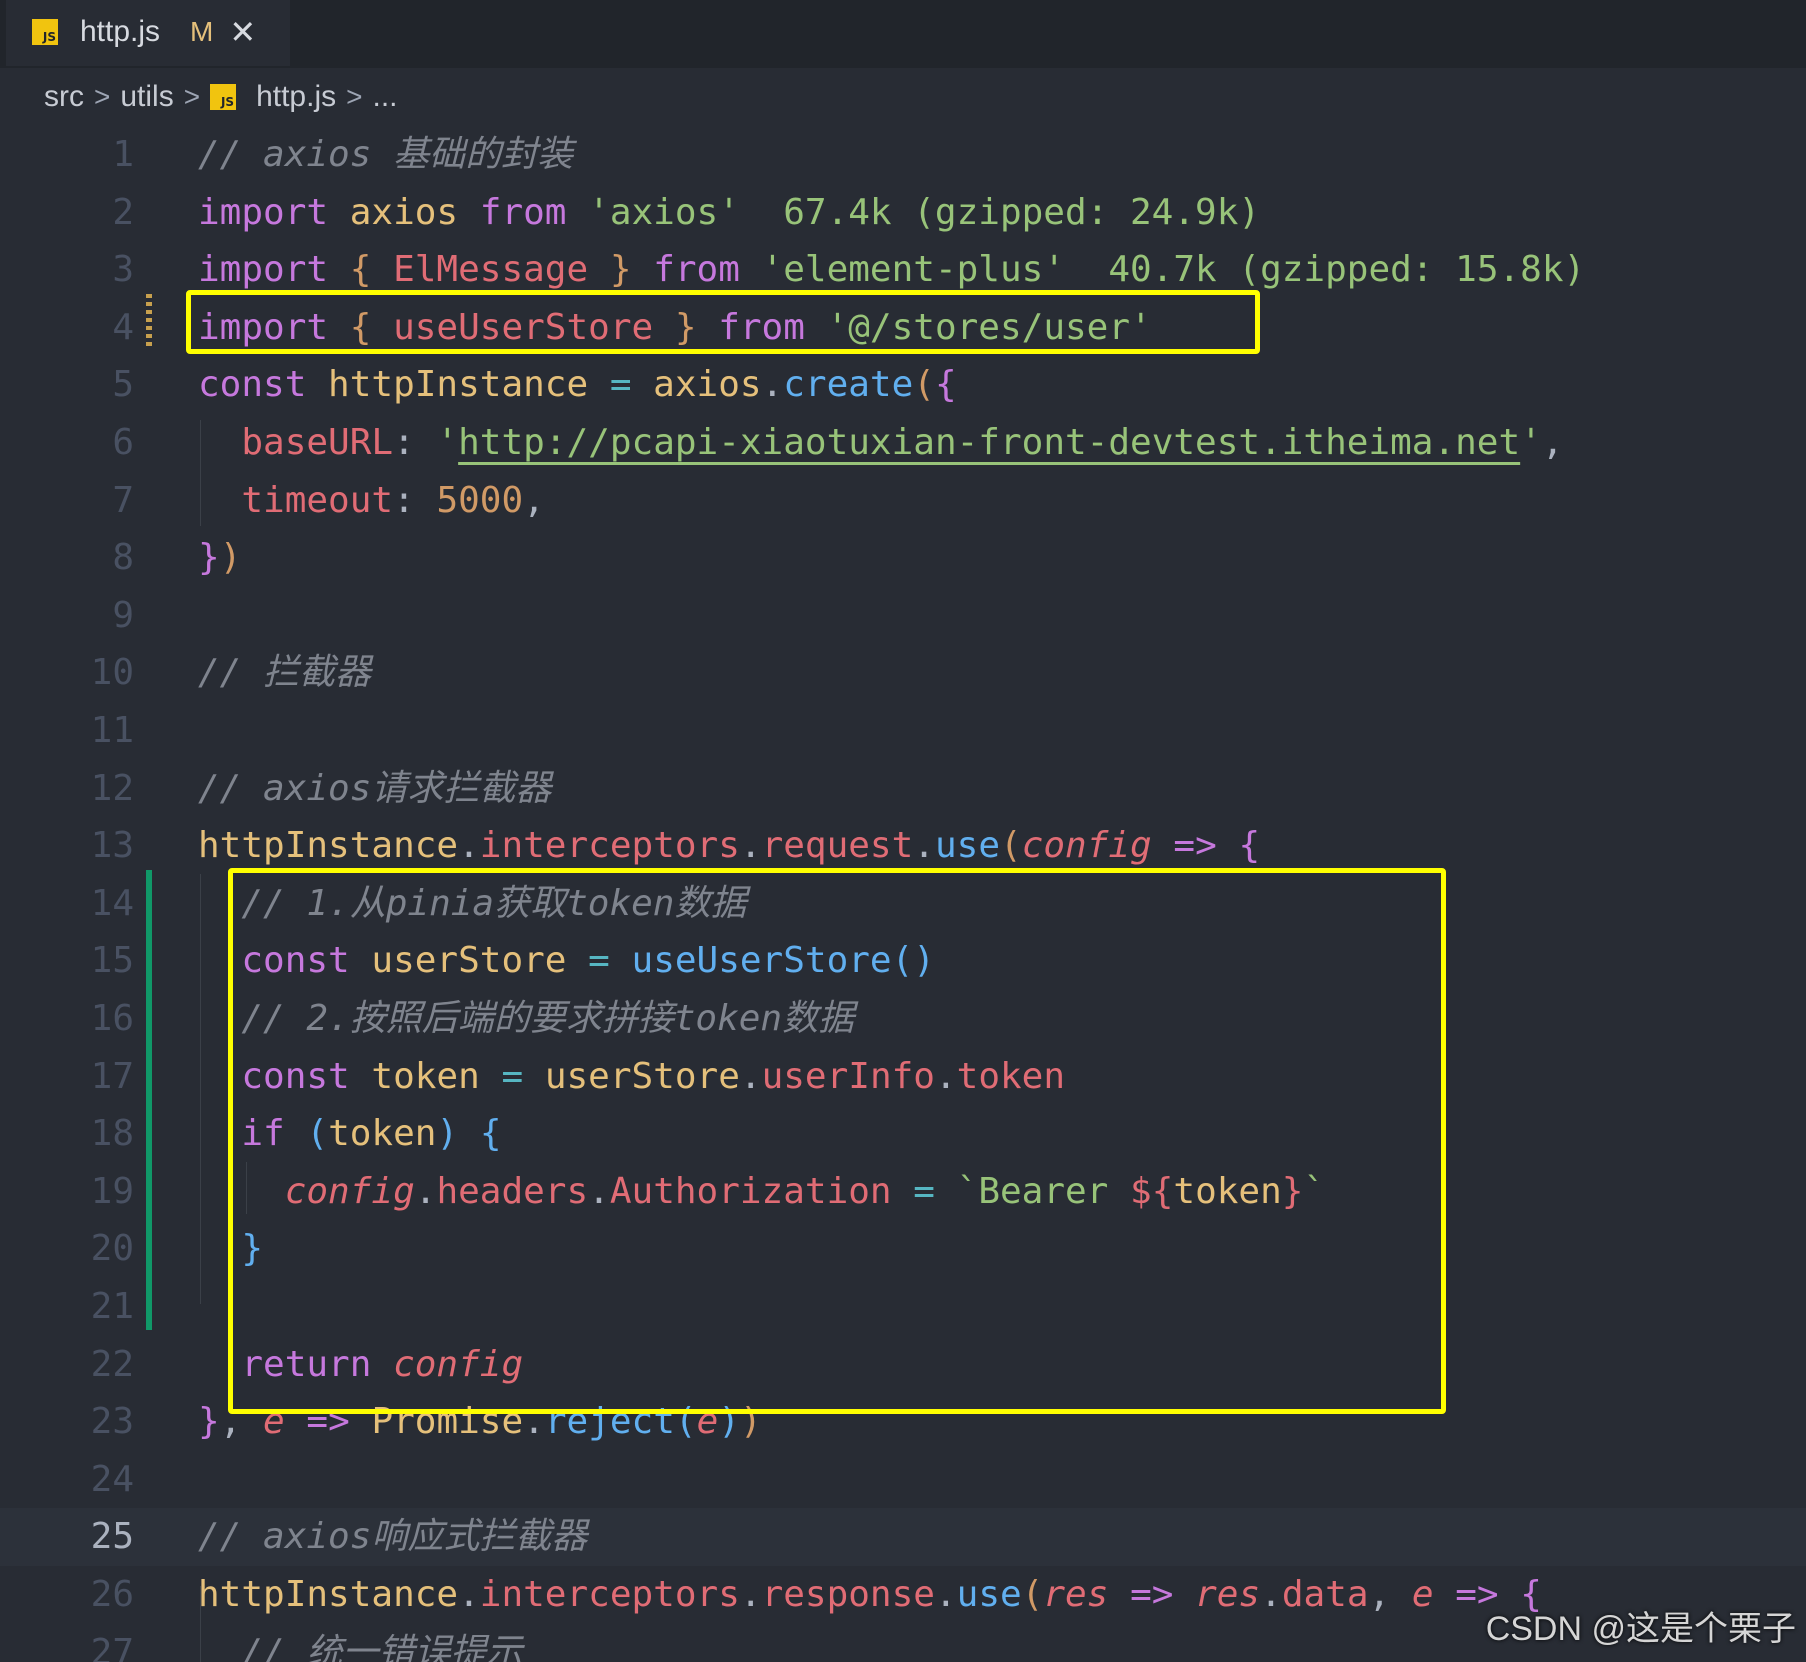 This screenshot has height=1662, width=1806. What do you see at coordinates (903, 1134) in the screenshot?
I see `code-line: 18 if (token) {` at bounding box center [903, 1134].